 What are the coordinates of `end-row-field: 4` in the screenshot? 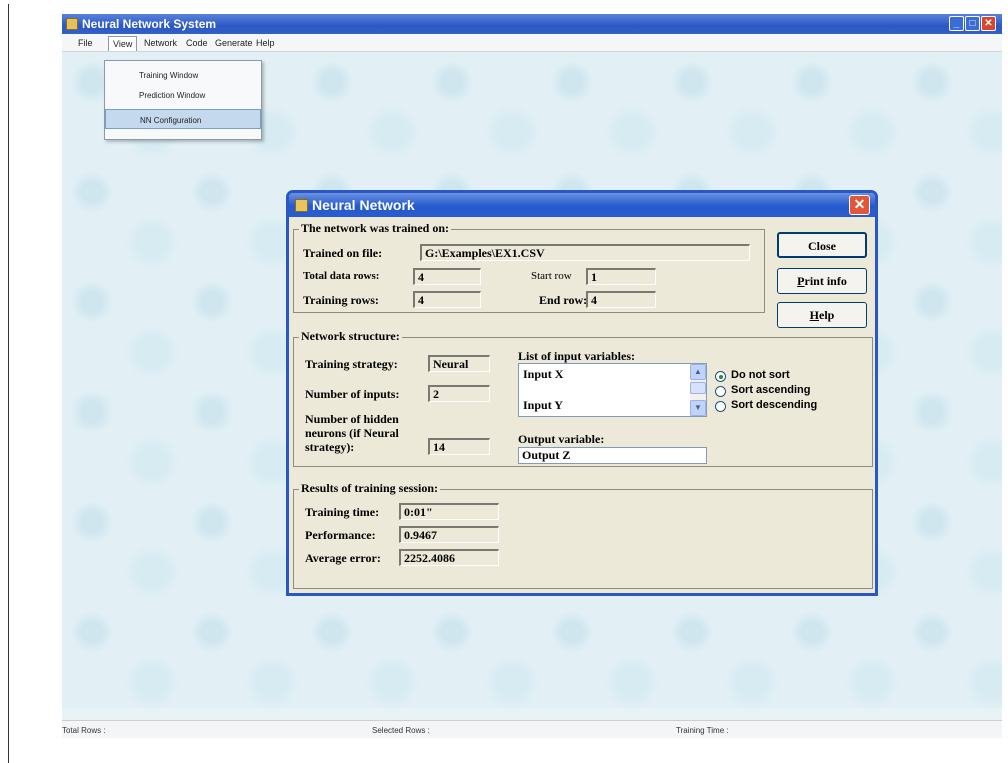 It's located at (621, 299).